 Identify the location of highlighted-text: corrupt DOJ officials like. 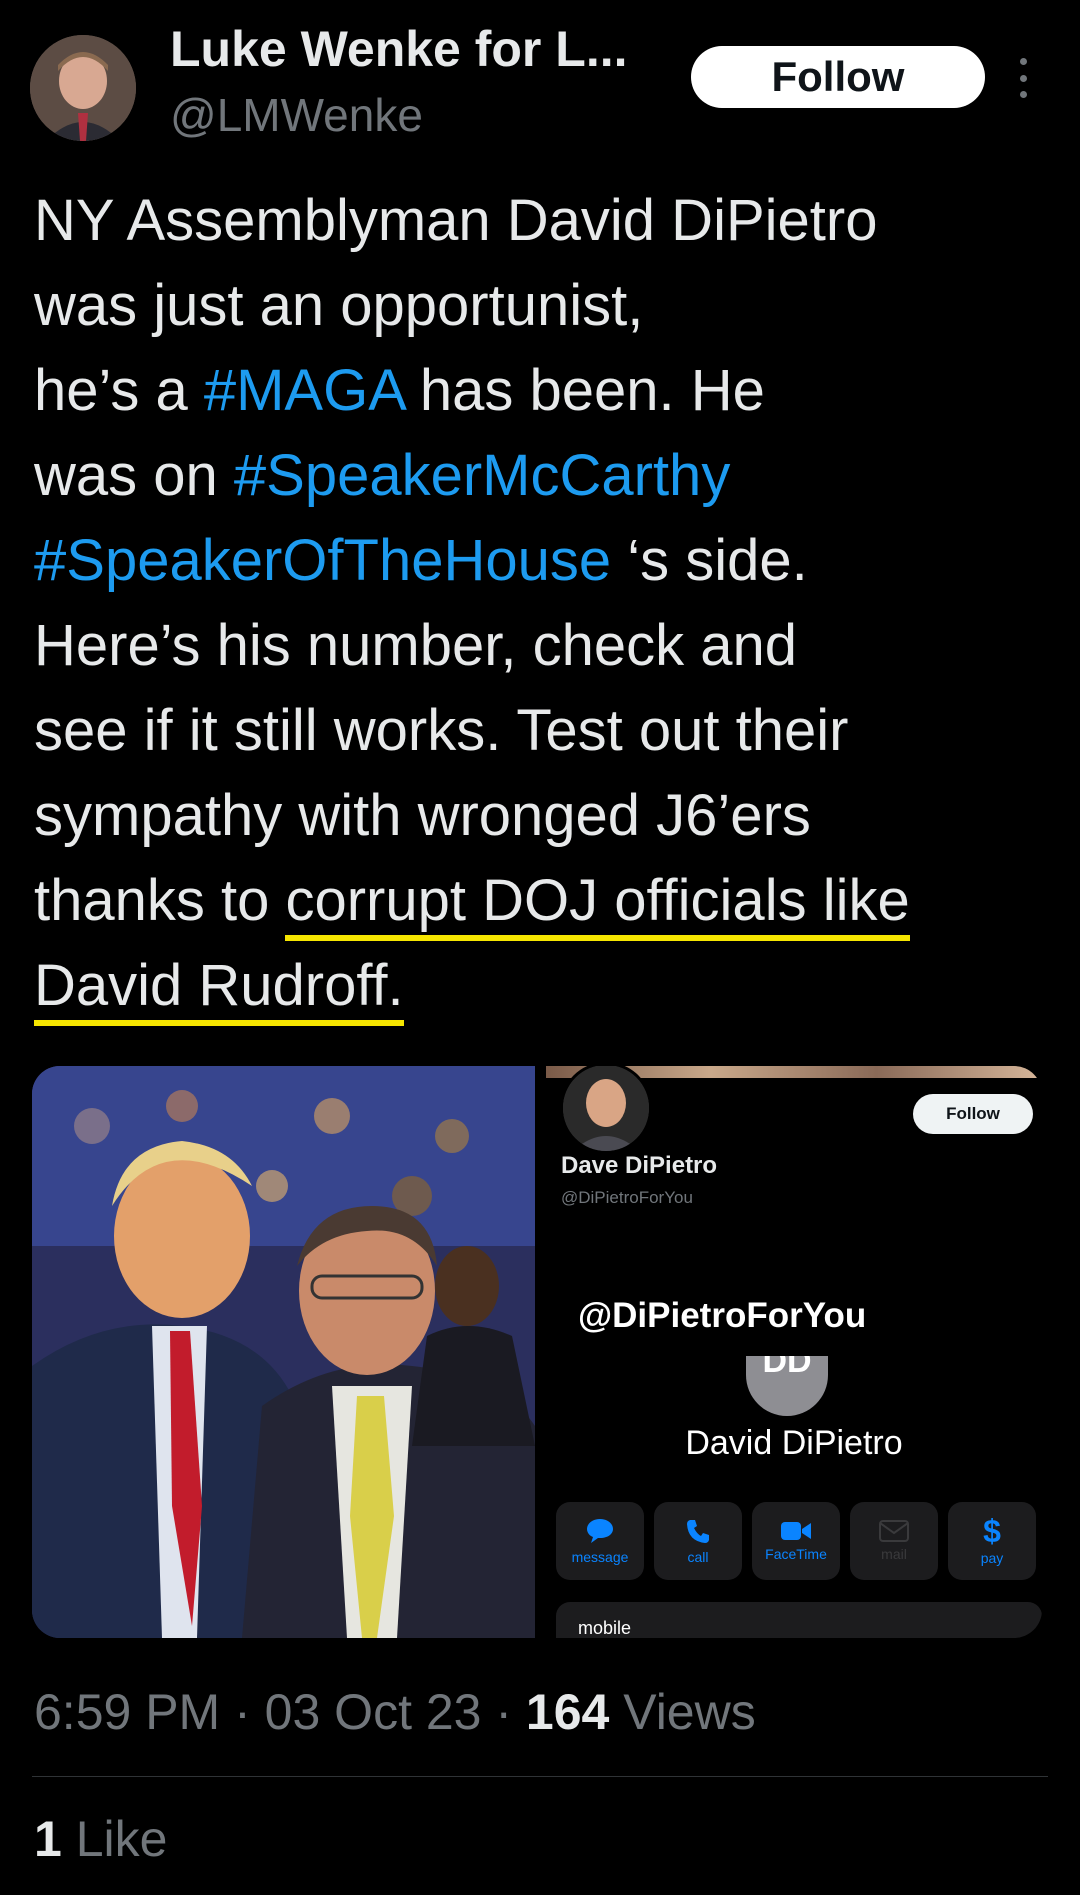
(597, 904).